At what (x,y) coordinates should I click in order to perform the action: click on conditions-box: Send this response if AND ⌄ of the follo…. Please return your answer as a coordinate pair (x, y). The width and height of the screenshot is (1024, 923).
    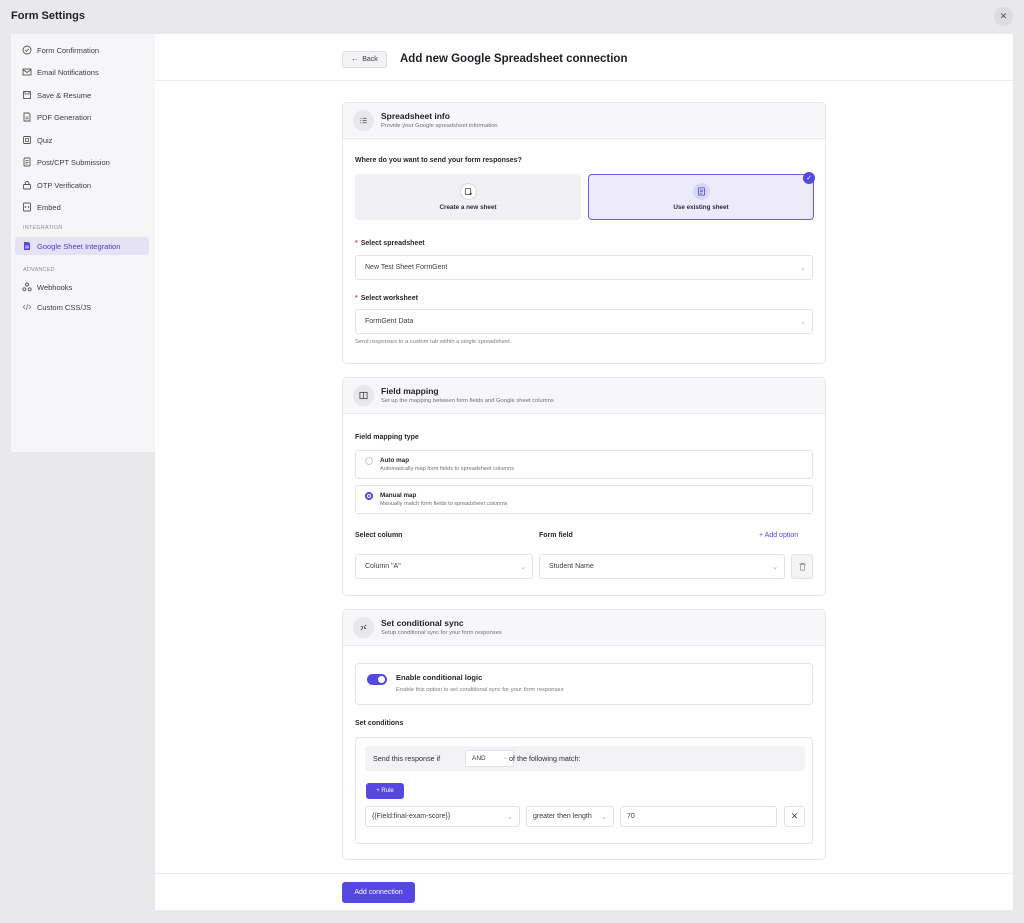
    Looking at the image, I should click on (584, 790).